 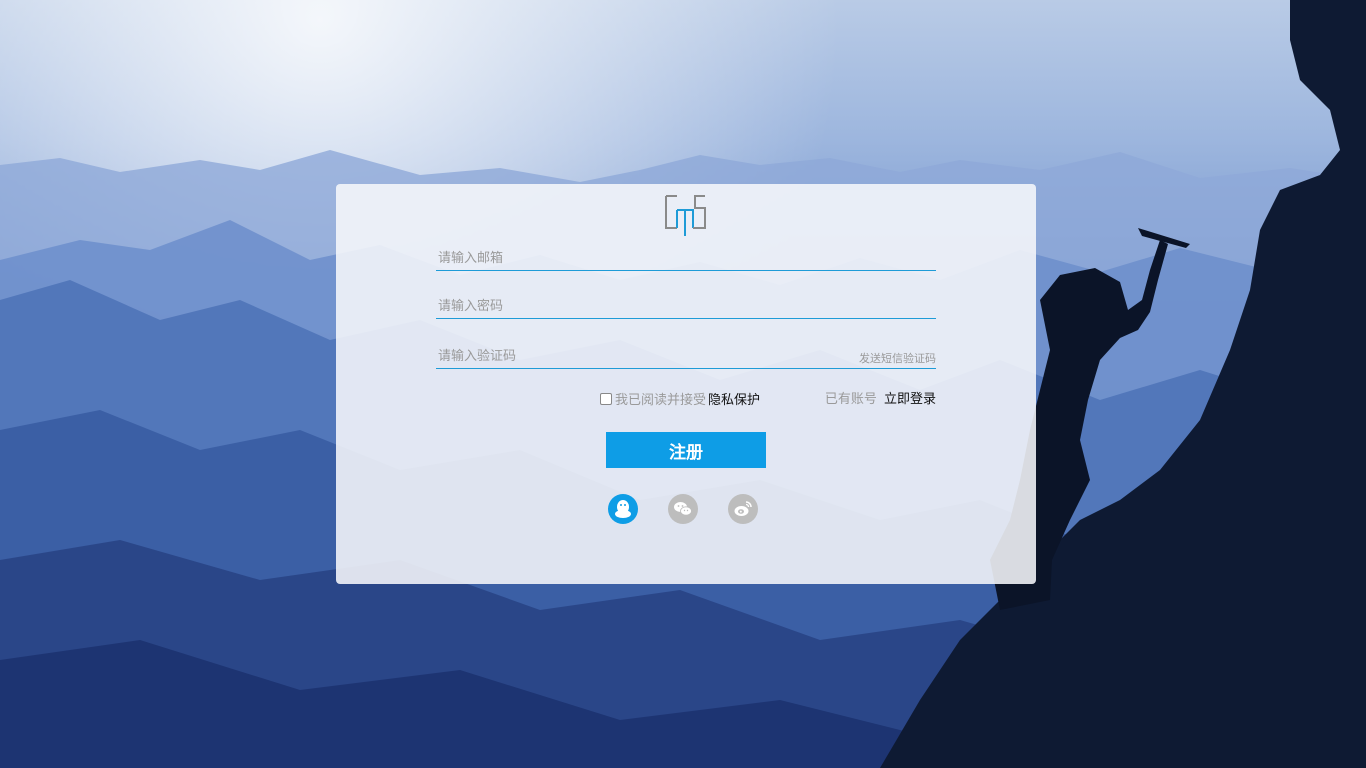 I want to click on privacy-link: 隐私保护, so click(x=734, y=398).